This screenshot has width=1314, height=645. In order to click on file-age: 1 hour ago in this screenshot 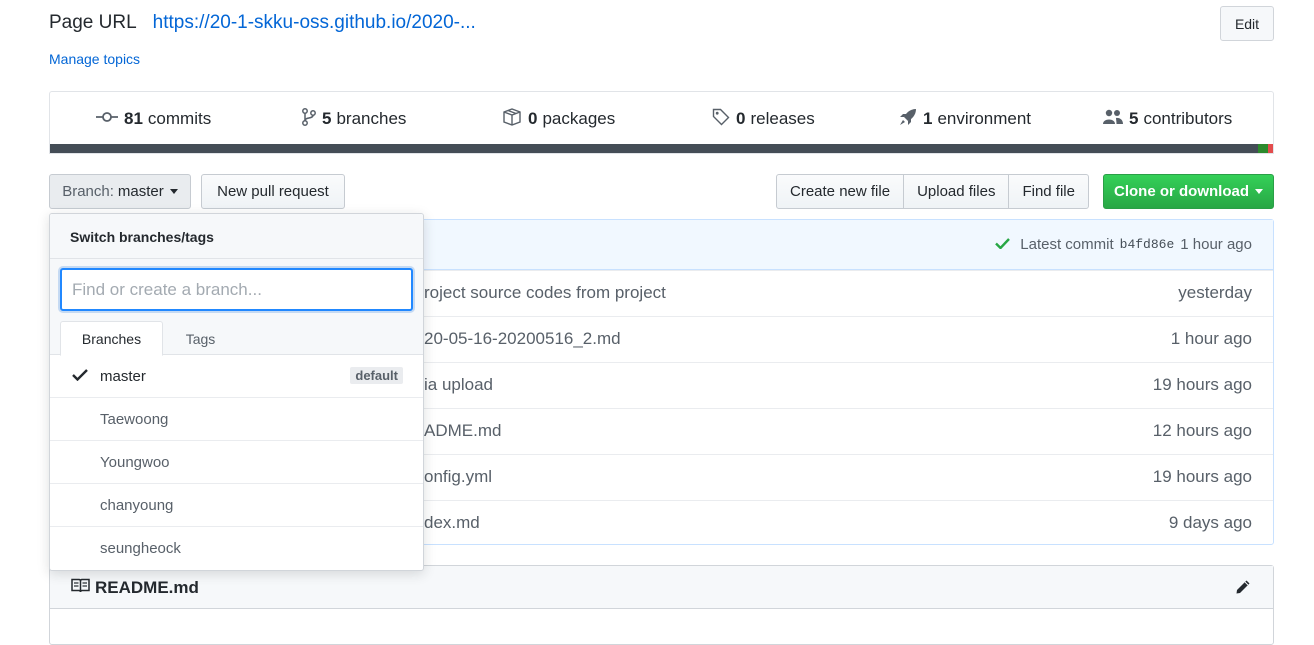, I will do `click(1211, 338)`.